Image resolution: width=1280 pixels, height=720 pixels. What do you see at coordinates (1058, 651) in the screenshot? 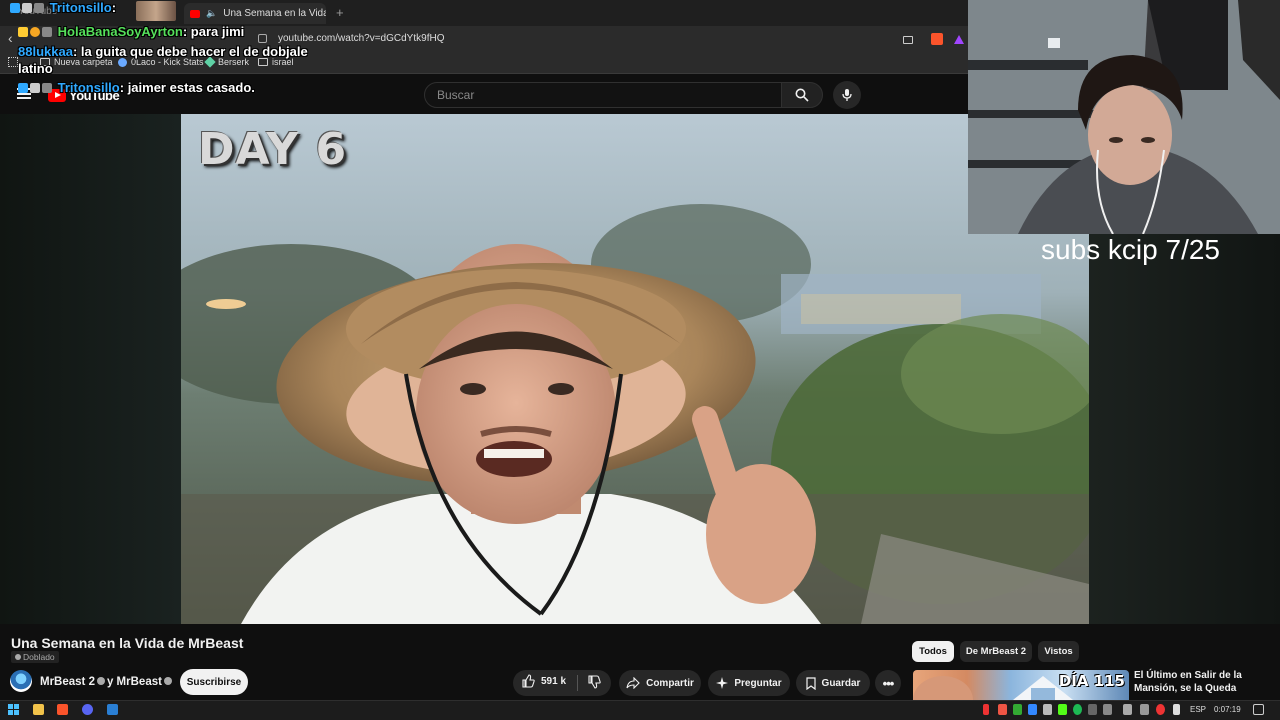
I see `chip-watched: Vistos` at bounding box center [1058, 651].